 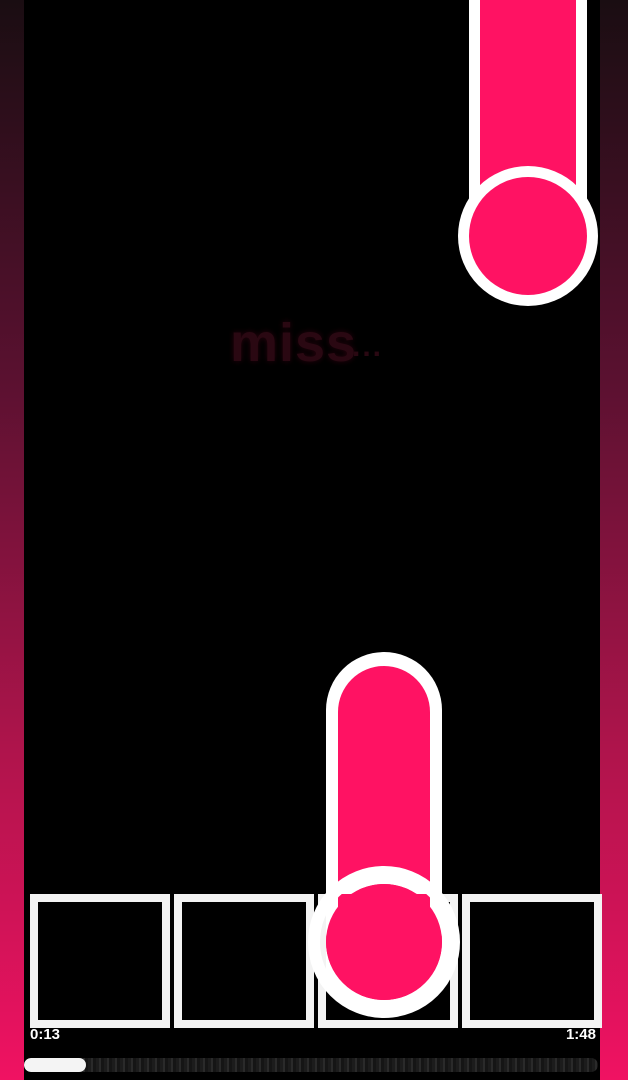 What do you see at coordinates (311, 1065) in the screenshot?
I see `song-progress-bar` at bounding box center [311, 1065].